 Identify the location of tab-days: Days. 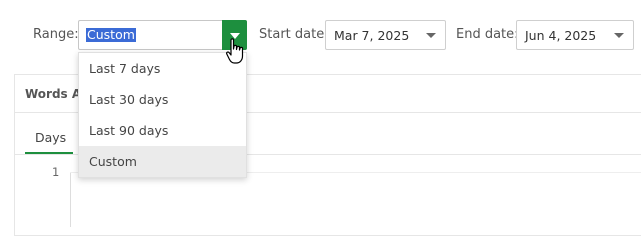
(50, 137).